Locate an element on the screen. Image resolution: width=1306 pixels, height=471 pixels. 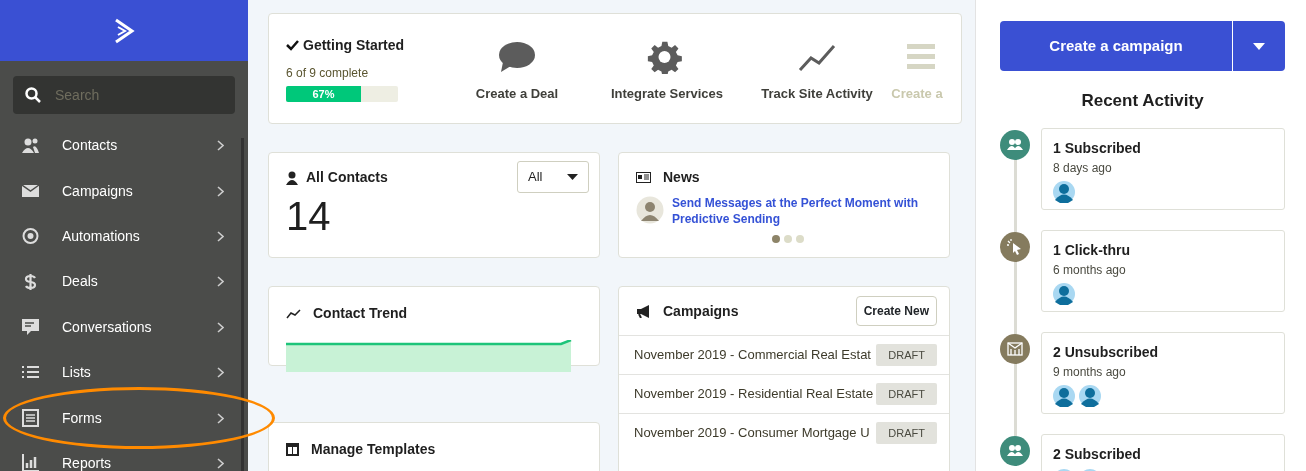
trend-line-icon is located at coordinates (293, 313).